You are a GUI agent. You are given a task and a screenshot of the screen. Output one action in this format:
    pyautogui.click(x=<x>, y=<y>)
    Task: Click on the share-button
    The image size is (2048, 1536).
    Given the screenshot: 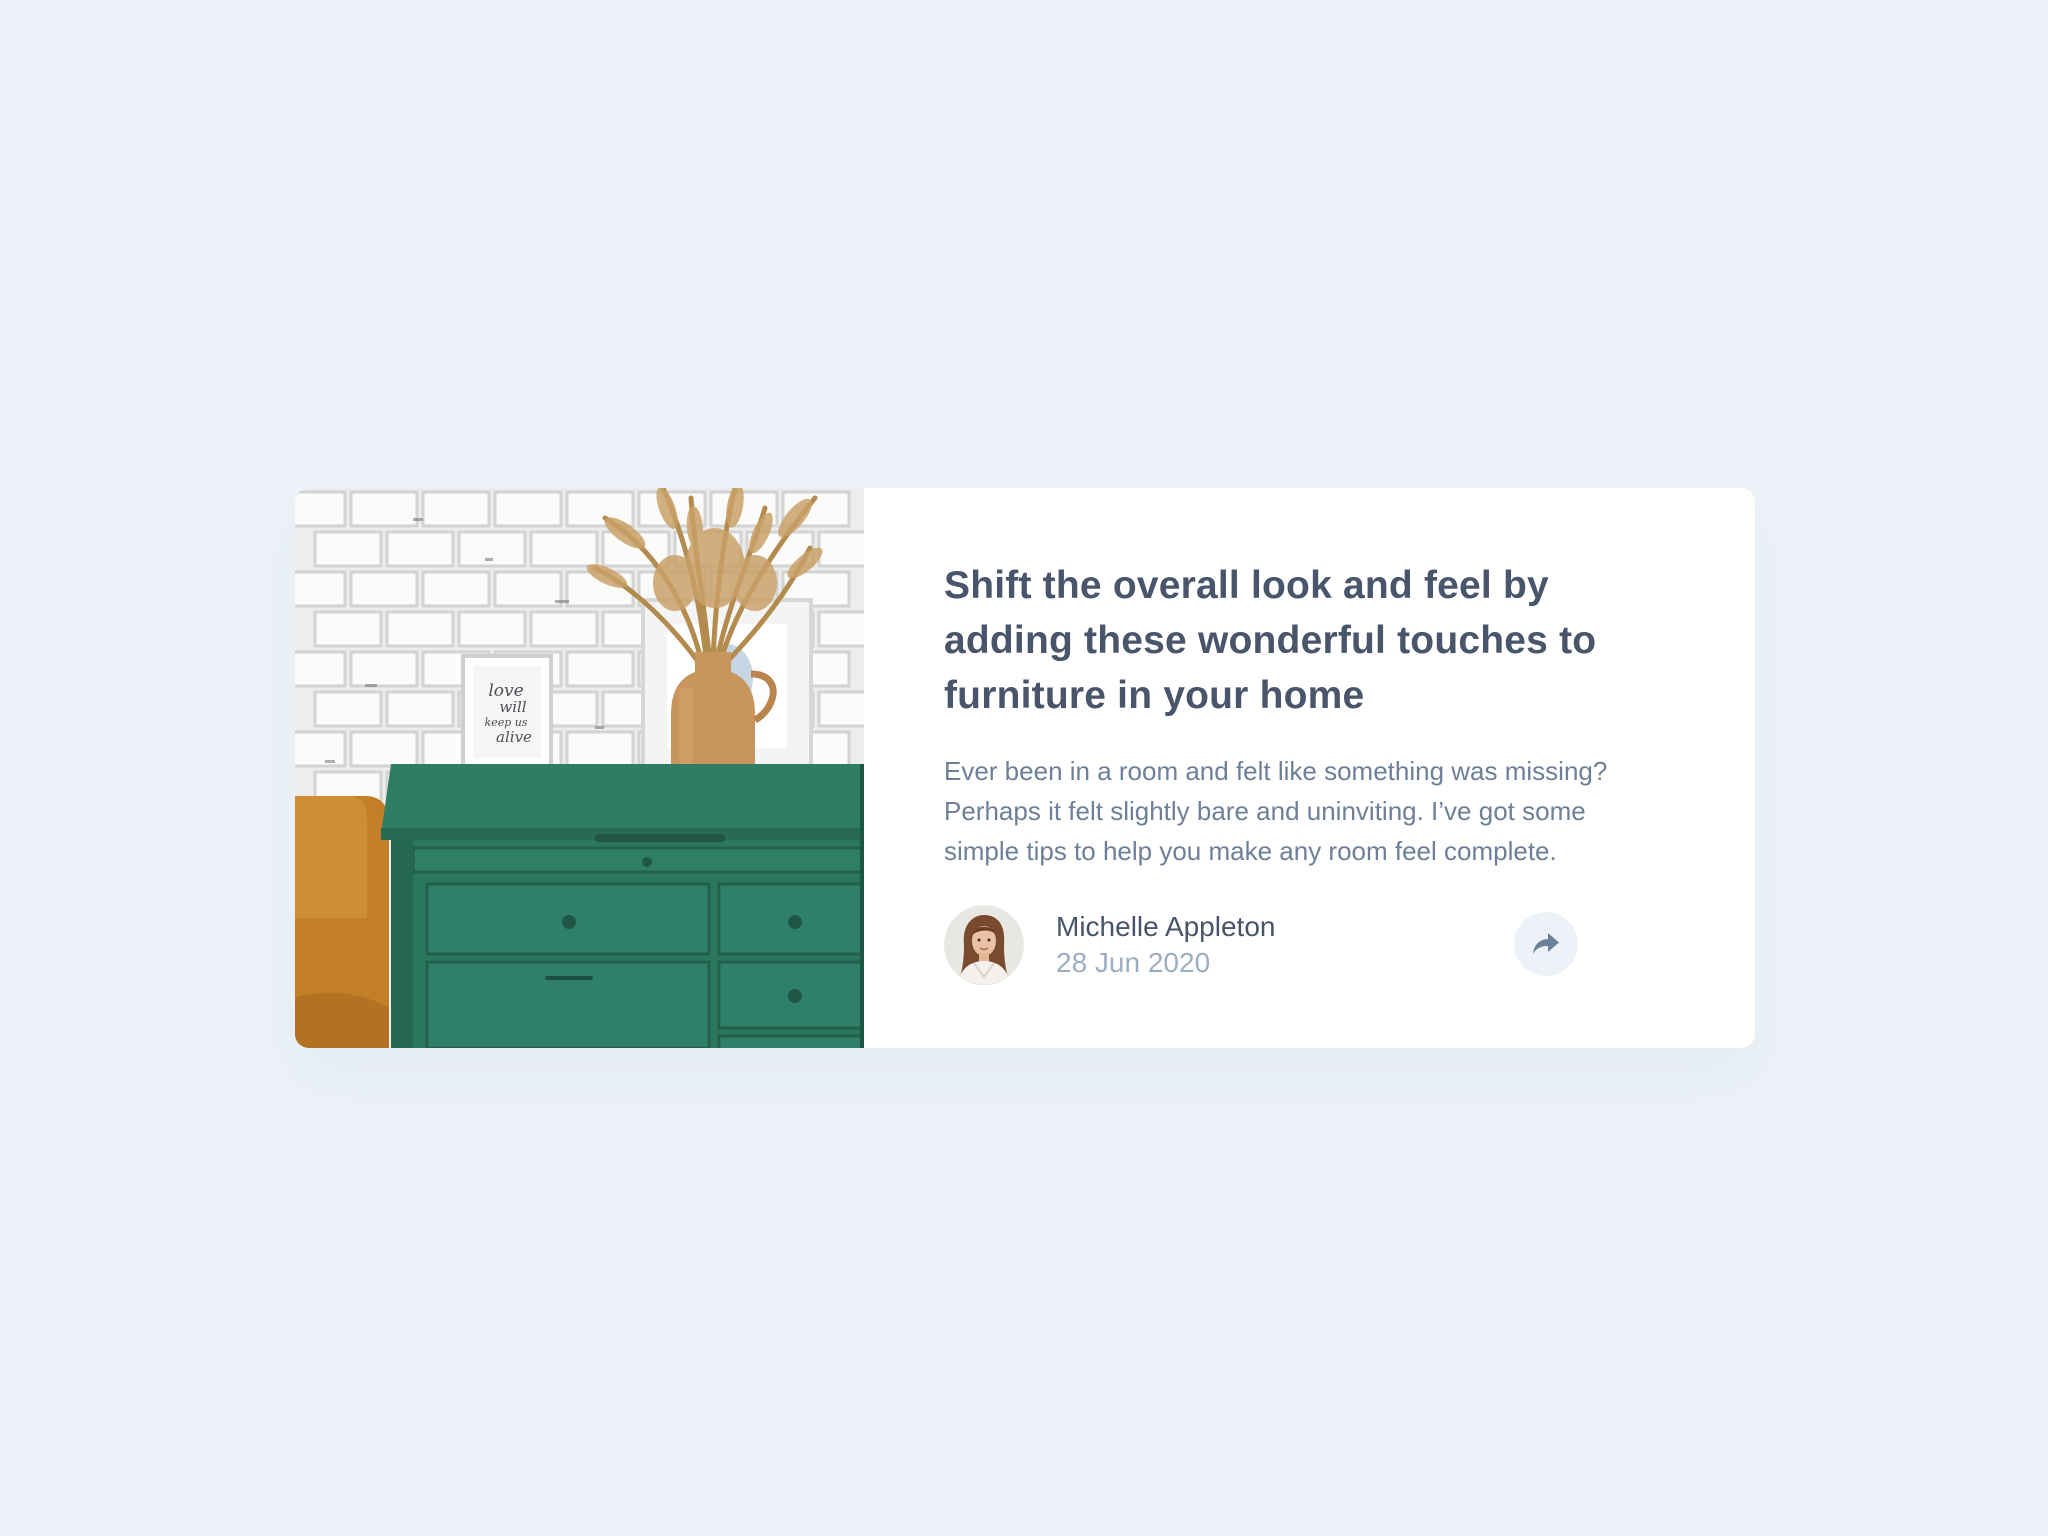 What is the action you would take?
    pyautogui.click(x=1546, y=944)
    